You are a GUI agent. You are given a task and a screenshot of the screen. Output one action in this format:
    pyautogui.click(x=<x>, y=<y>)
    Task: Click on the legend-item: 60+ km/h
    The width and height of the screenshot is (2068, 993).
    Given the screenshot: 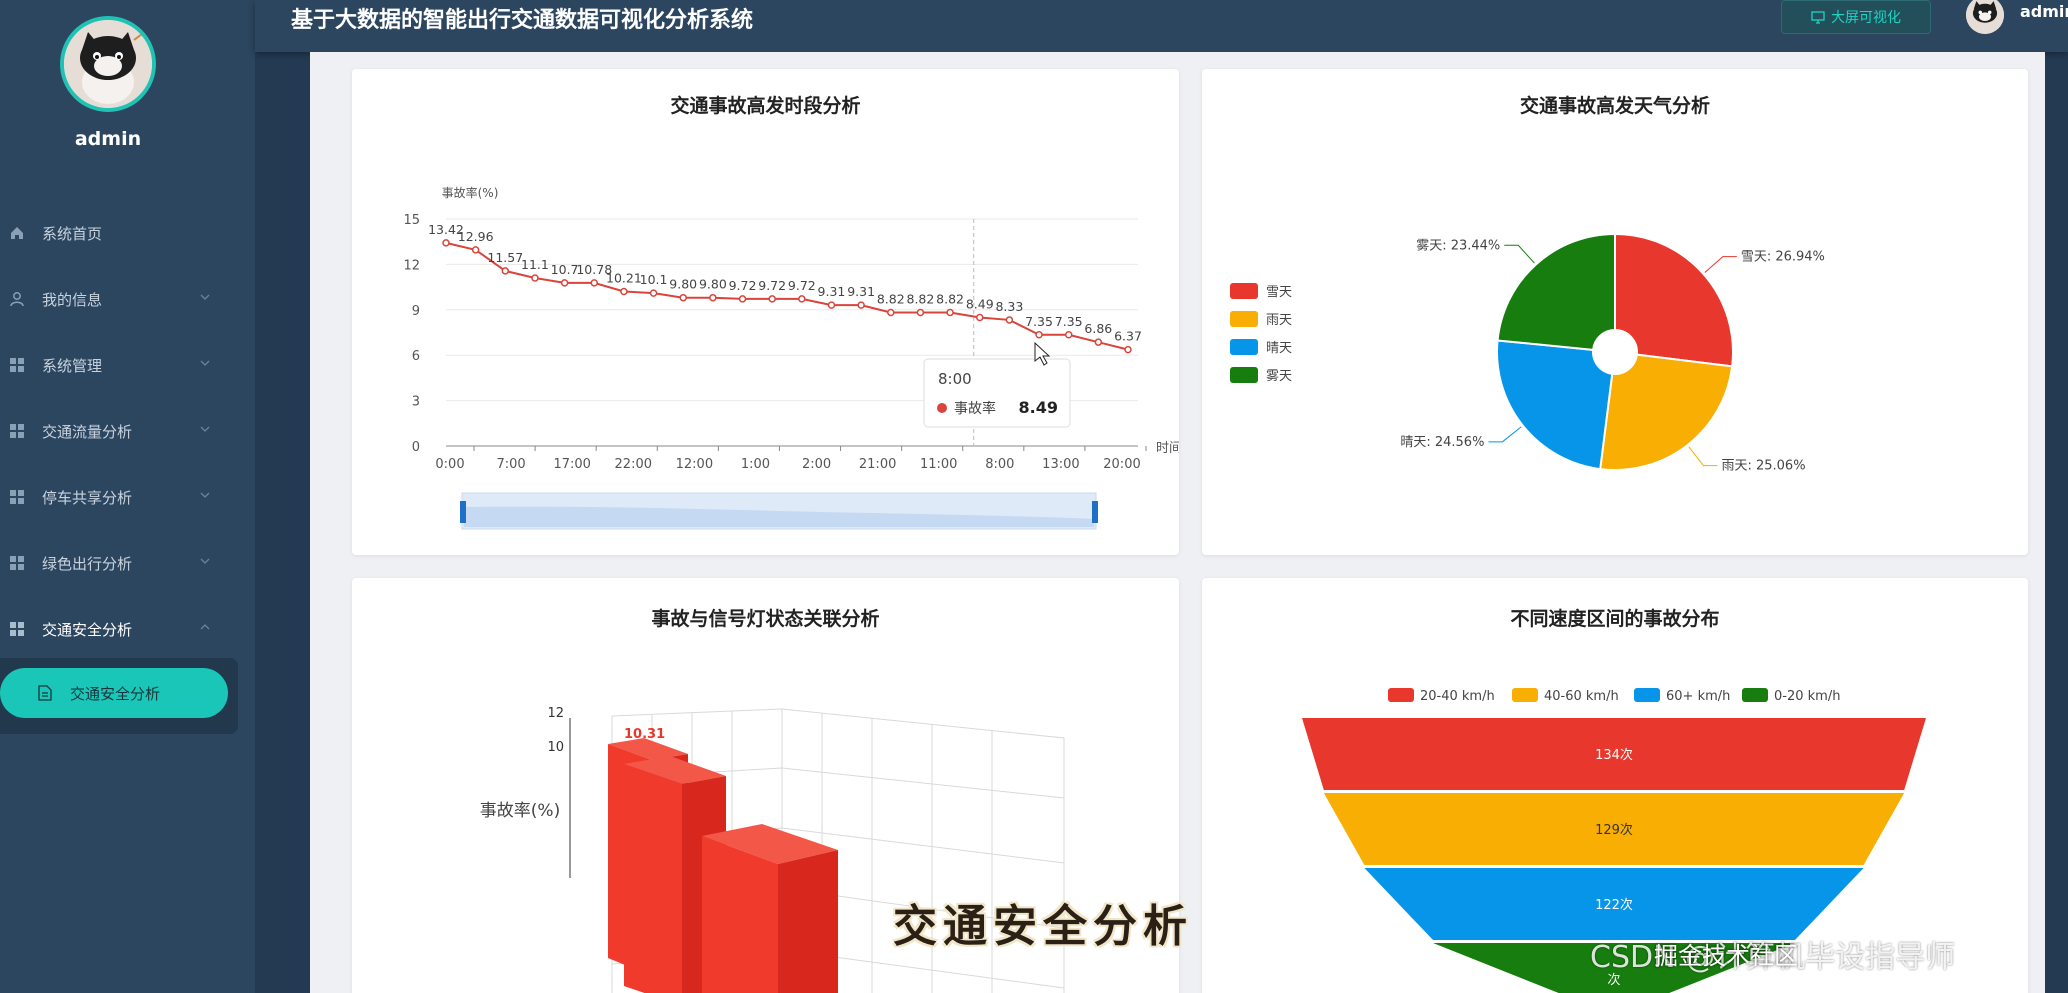 What is the action you would take?
    pyautogui.click(x=1682, y=696)
    